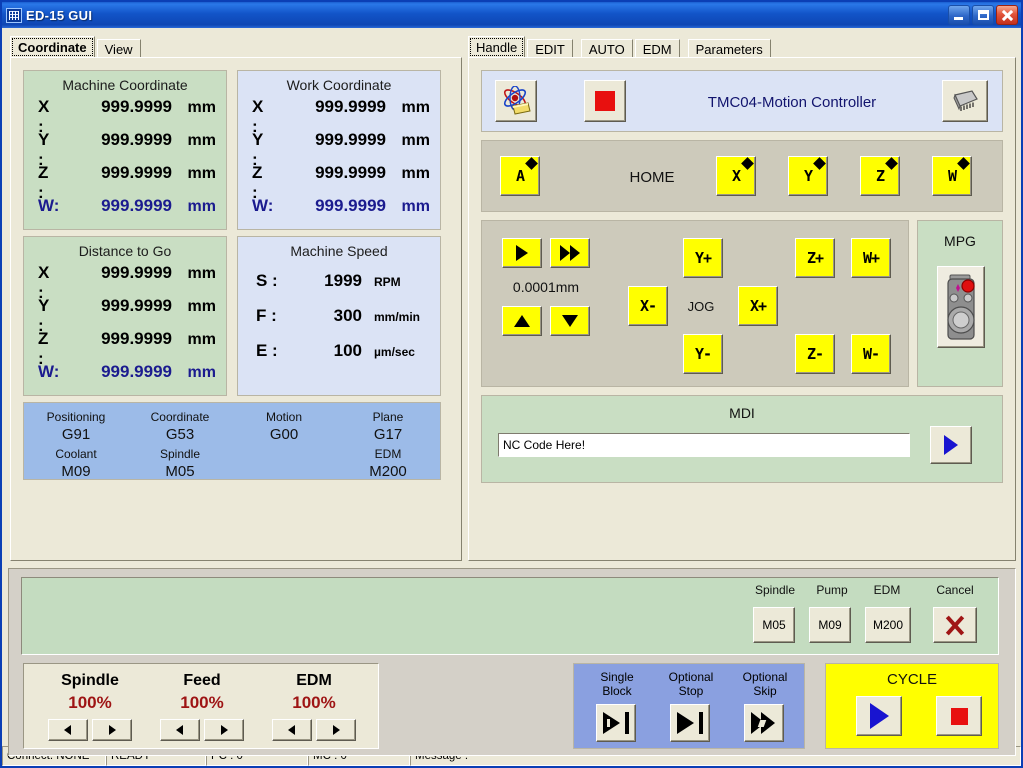 Image resolution: width=1023 pixels, height=768 pixels. I want to click on right-tab-strip: Handle EDIT AUTO EDM Parameters, so click(620, 47).